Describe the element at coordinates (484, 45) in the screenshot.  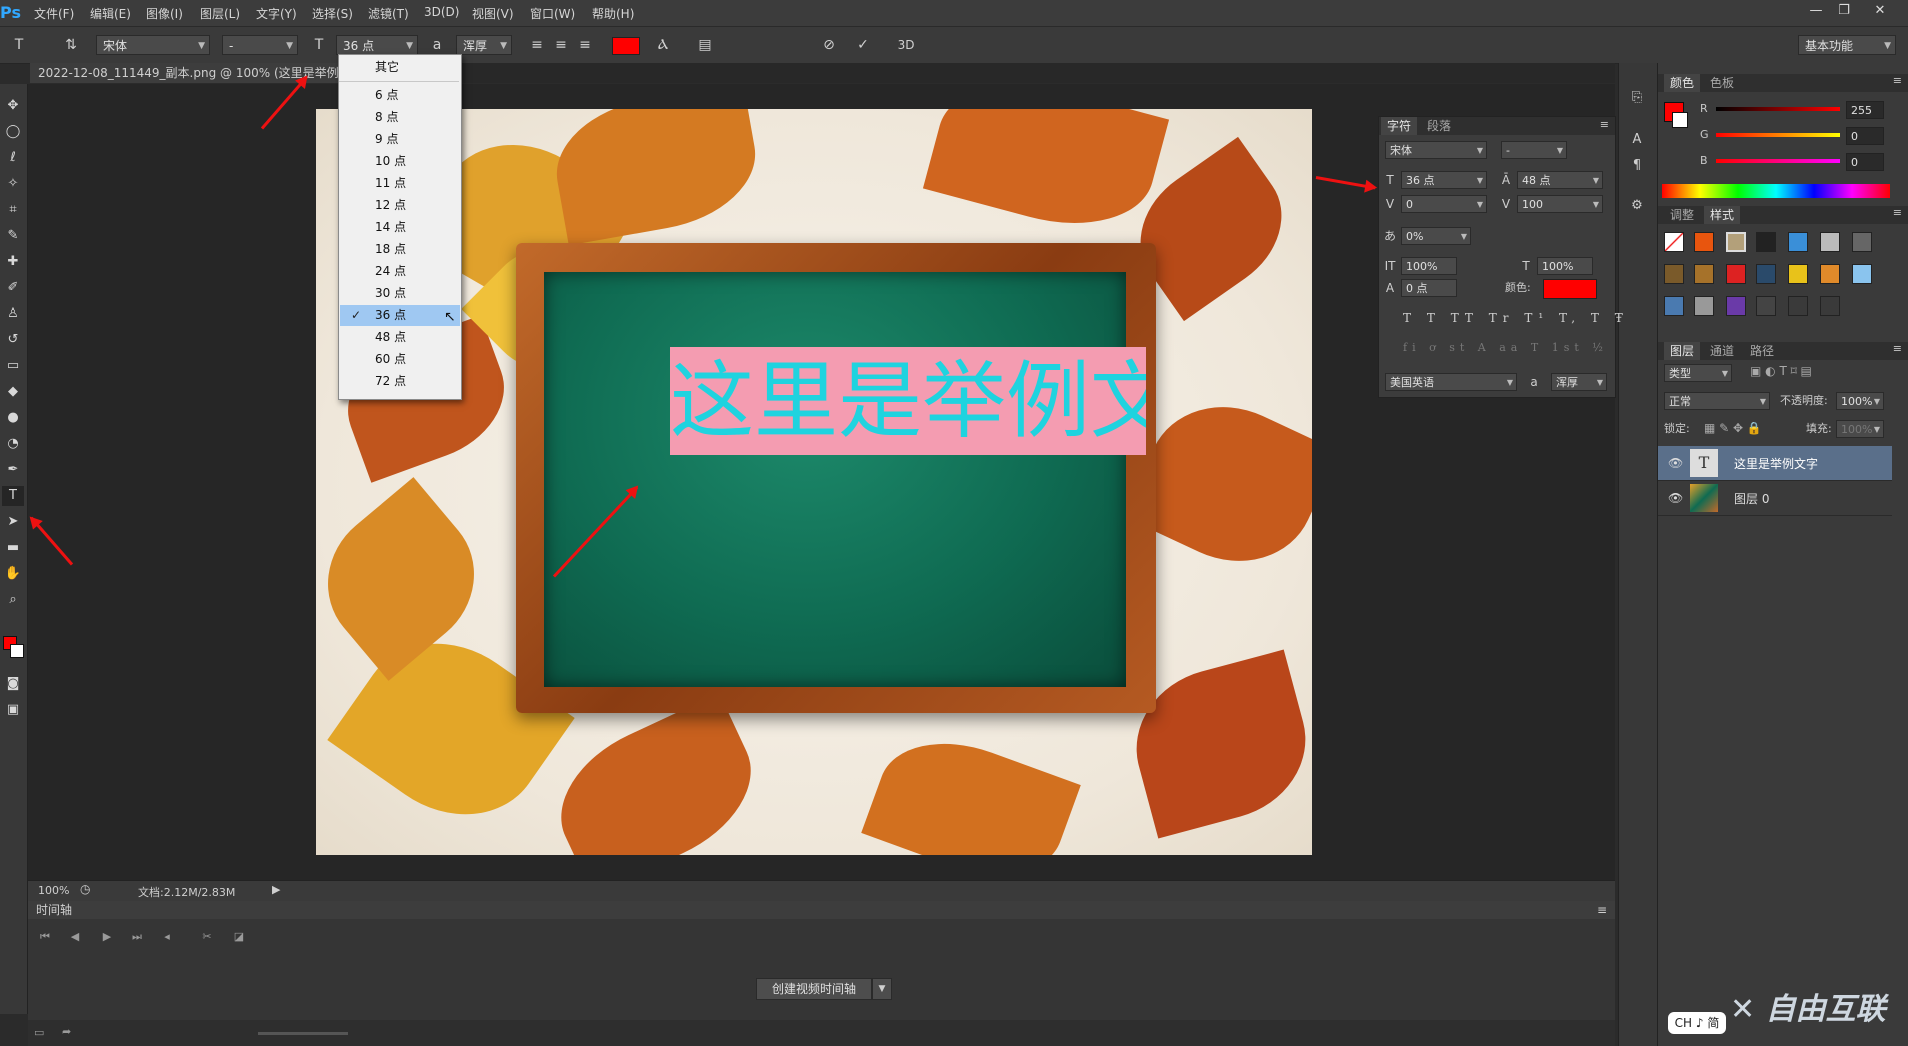
I see `anti-alias-select: 浑厚 ▼` at that location.